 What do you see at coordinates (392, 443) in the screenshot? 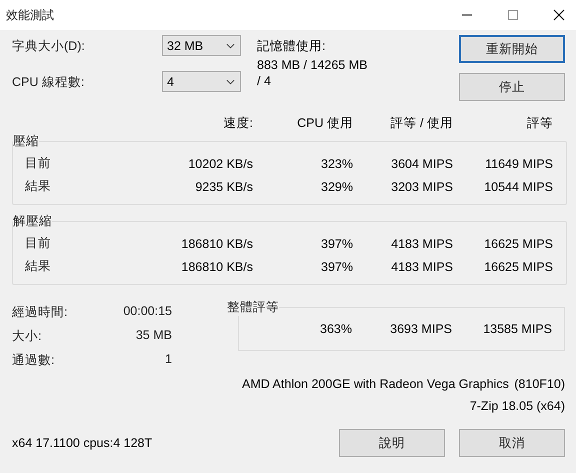
I see `button: 說明` at bounding box center [392, 443].